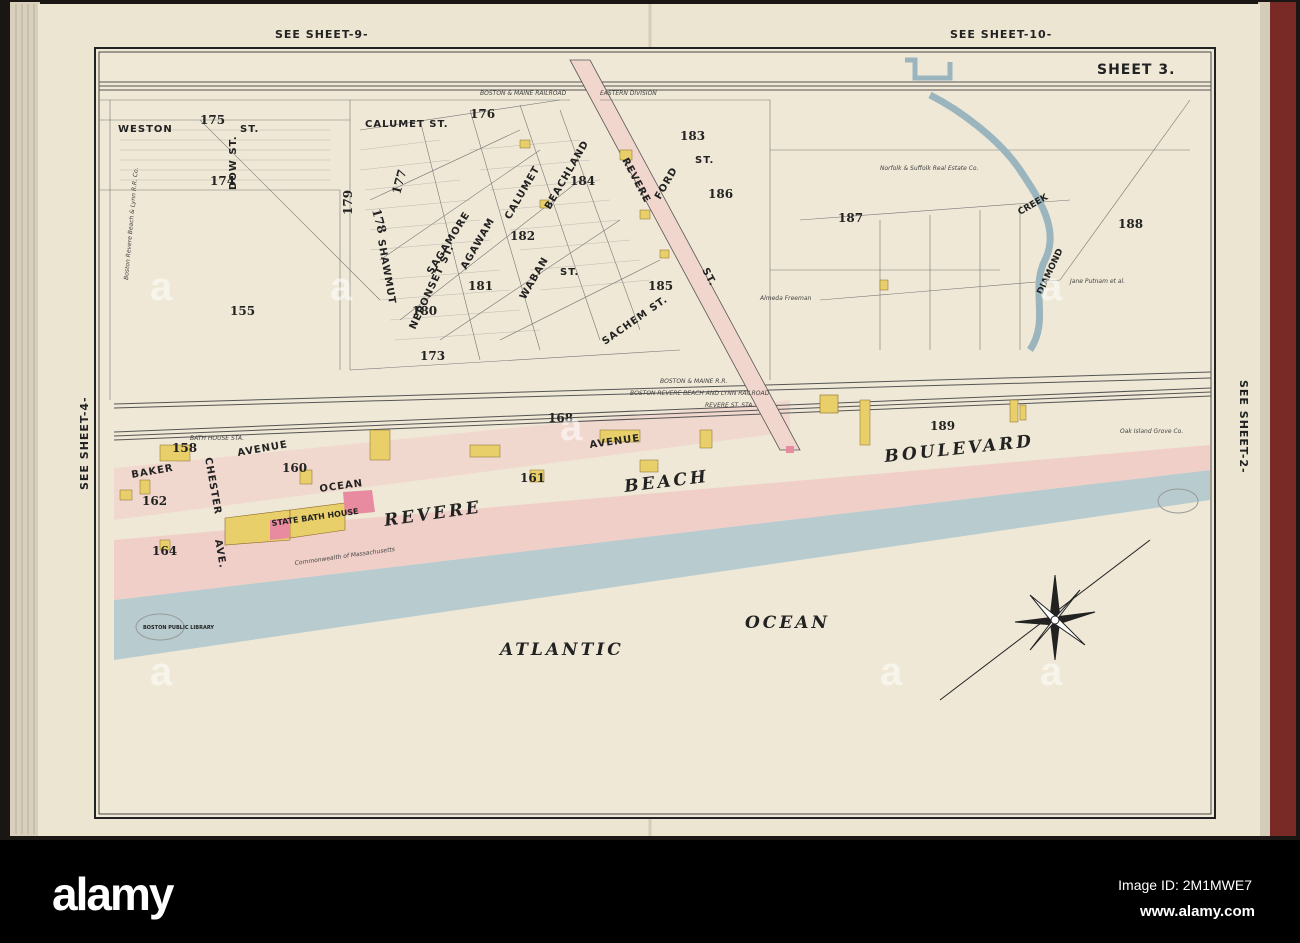 The height and width of the screenshot is (943, 1300). What do you see at coordinates (1151, 431) in the screenshot?
I see `owner-label: Oak Island Grove Co.` at bounding box center [1151, 431].